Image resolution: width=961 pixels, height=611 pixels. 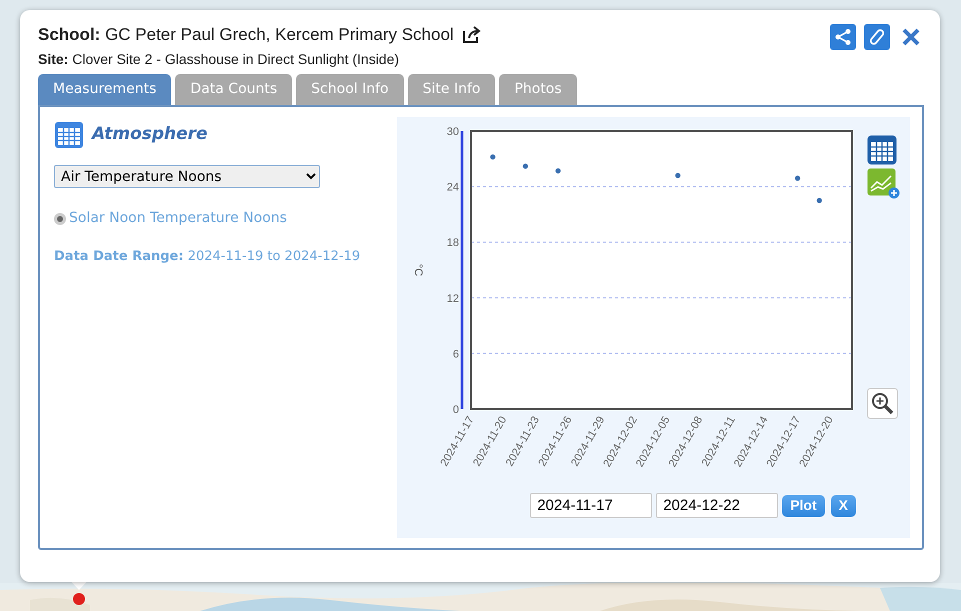 What do you see at coordinates (591, 505) in the screenshot?
I see `start-date-field: 2024-11-17` at bounding box center [591, 505].